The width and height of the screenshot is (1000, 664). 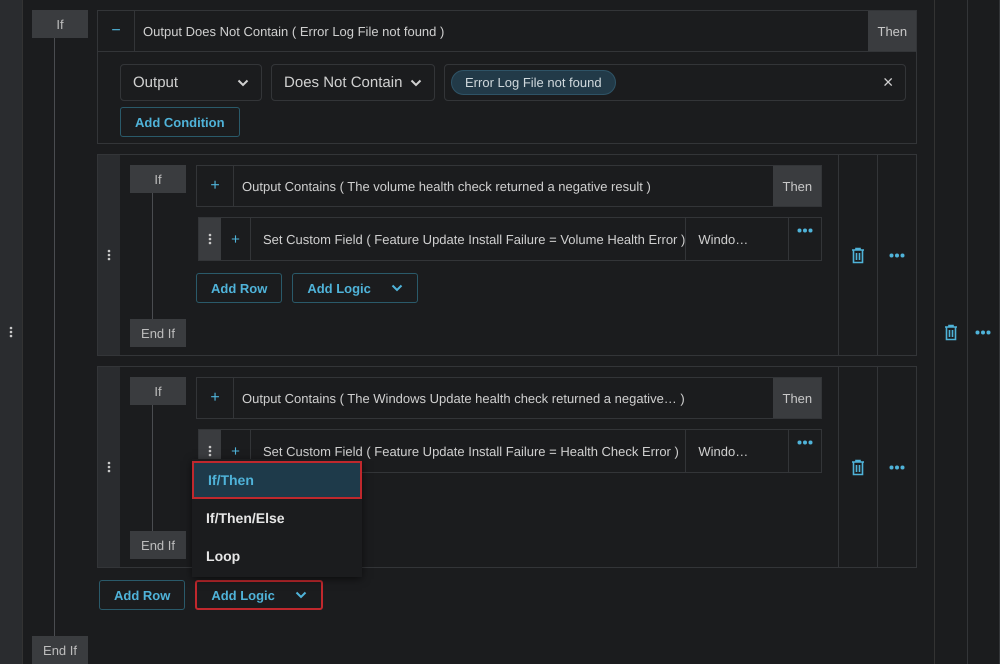 I want to click on condition-text: Output Contains ( The volume health check returned a negative result ), so click(x=446, y=187).